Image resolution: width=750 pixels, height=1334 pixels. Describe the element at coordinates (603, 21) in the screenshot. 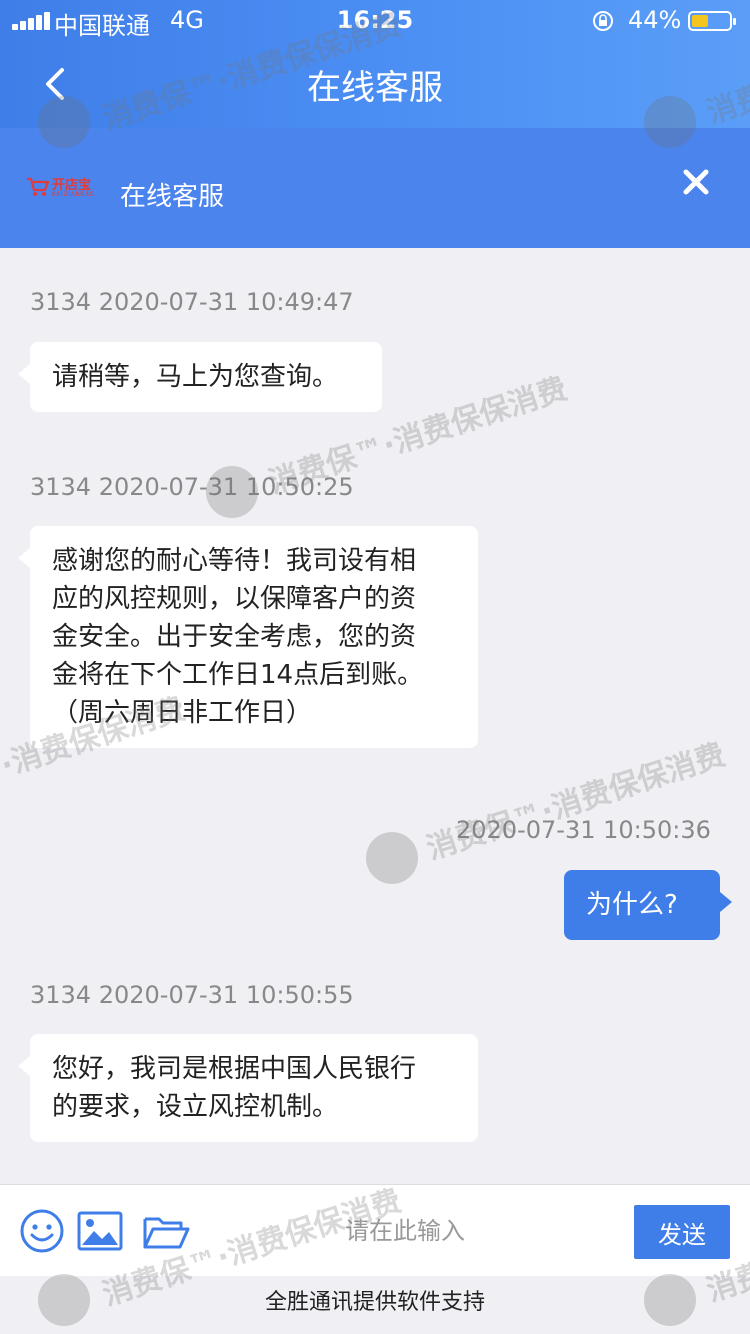

I see `rotation-lock-icon` at that location.